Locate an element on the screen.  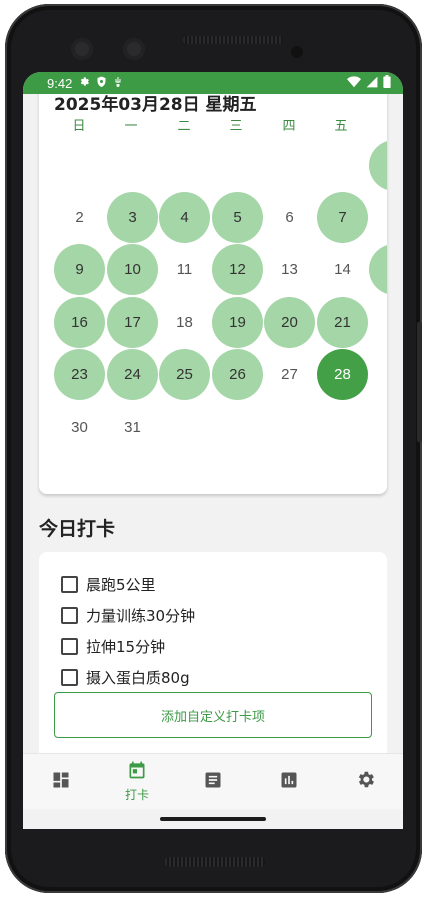
status-bar: 9:42 is located at coordinates (213, 83).